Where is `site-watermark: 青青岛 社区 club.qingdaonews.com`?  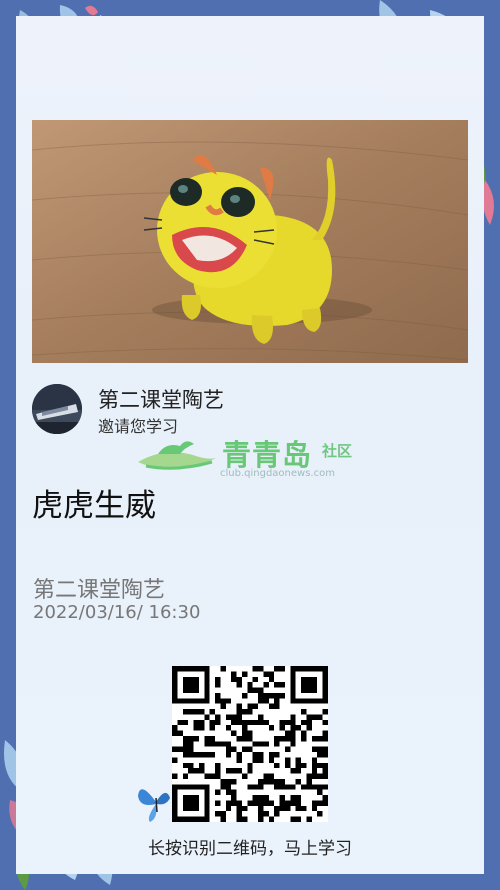 site-watermark: 青青岛 社区 club.qingdaonews.com is located at coordinates (266, 454).